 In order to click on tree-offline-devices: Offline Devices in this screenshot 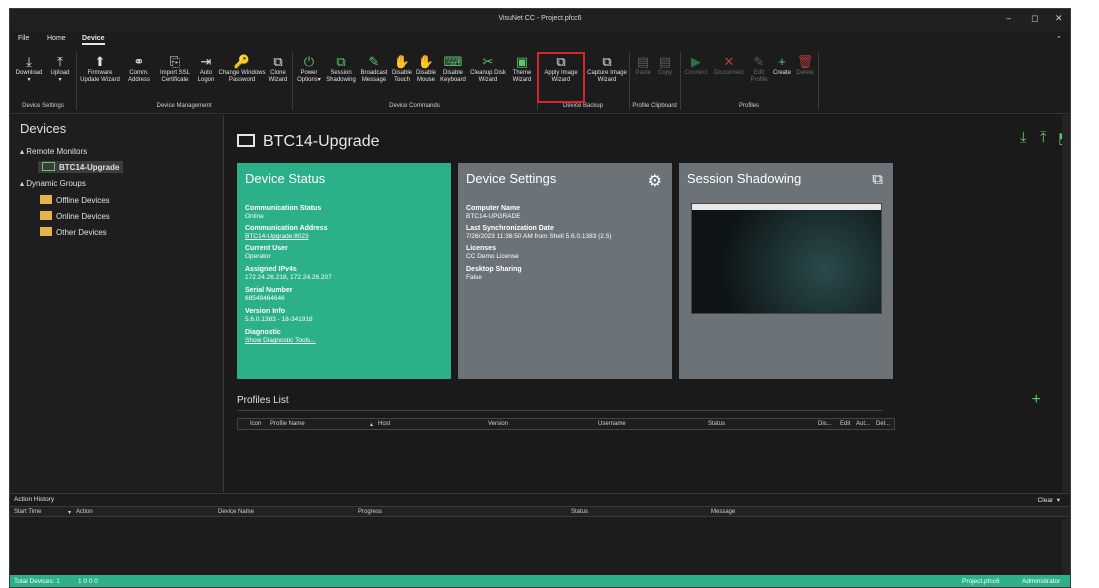, I will do `click(75, 200)`.